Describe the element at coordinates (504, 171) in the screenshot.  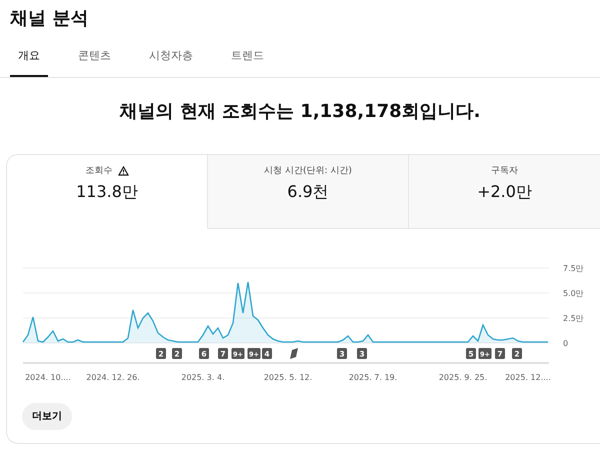
I see `metric-label: 구독자` at that location.